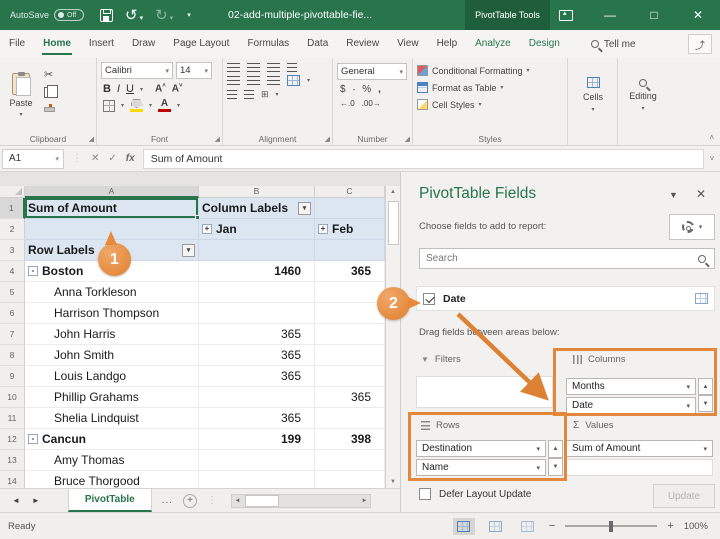 This screenshot has width=720, height=539. Describe the element at coordinates (165, 105) in the screenshot. I see `font-color-button: A` at that location.